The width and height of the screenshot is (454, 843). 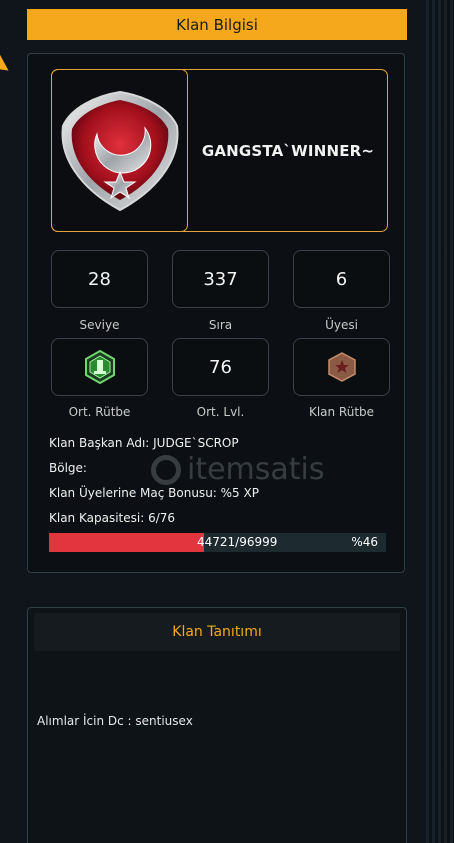 What do you see at coordinates (7, 66) in the screenshot?
I see `arrow-icon` at bounding box center [7, 66].